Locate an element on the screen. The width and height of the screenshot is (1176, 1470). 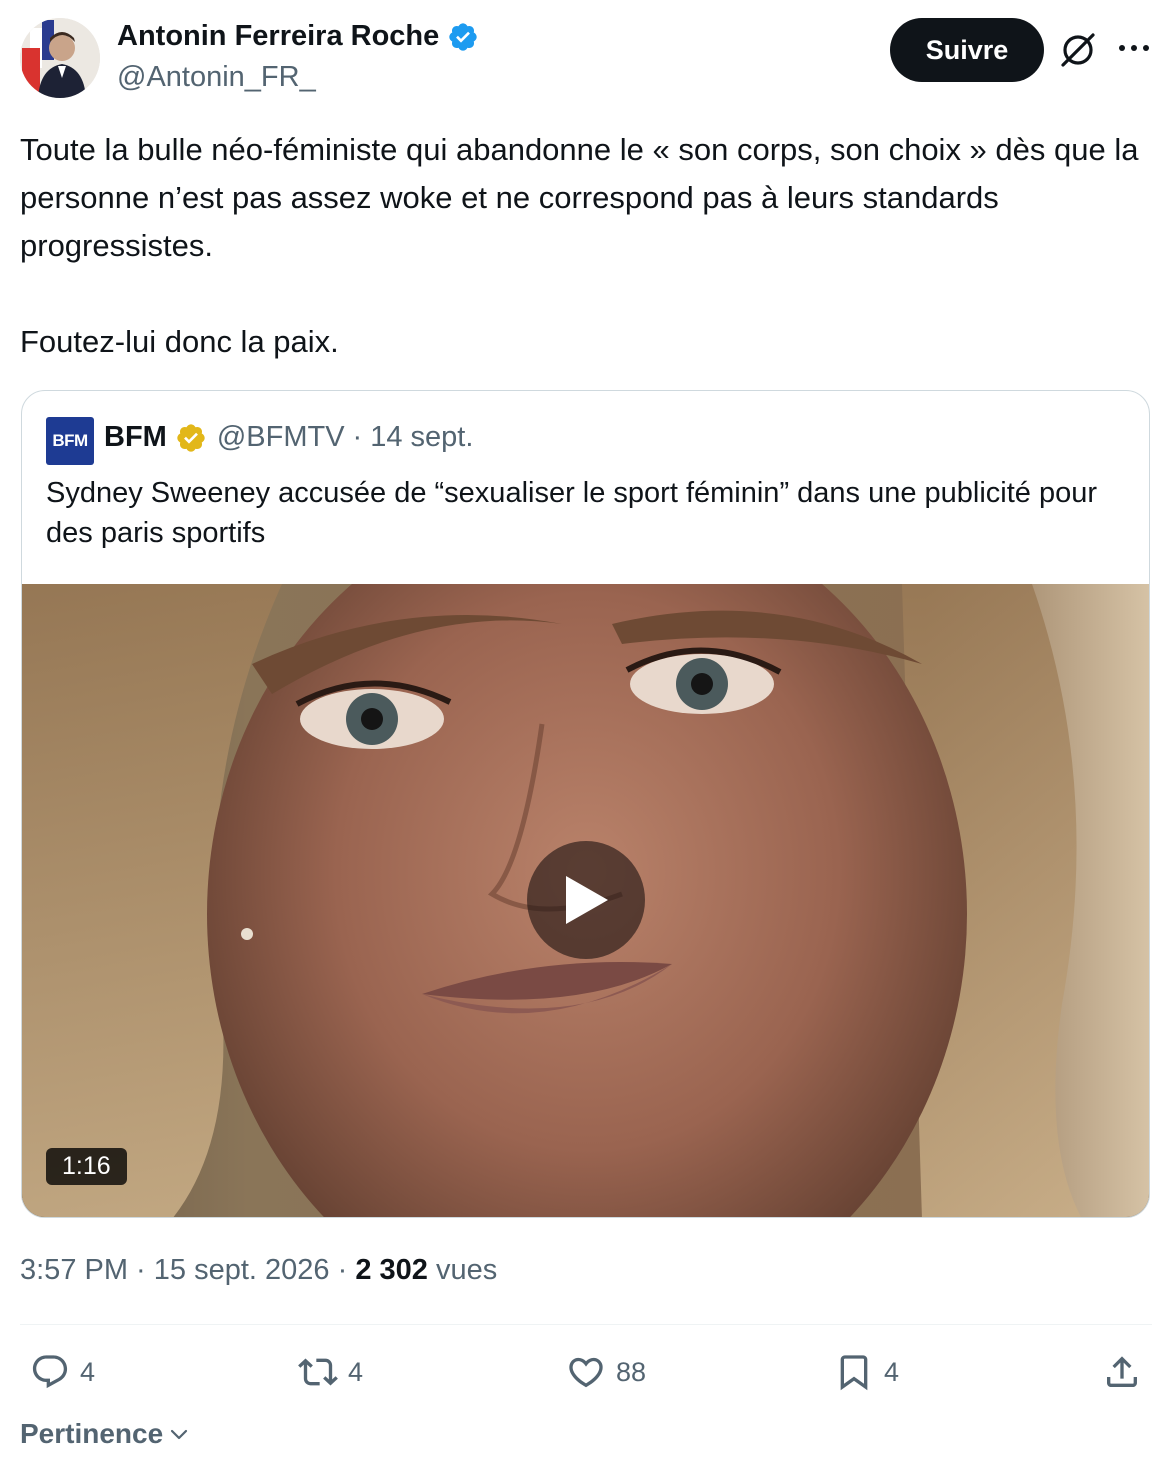
share-button is located at coordinates (1122, 1372).